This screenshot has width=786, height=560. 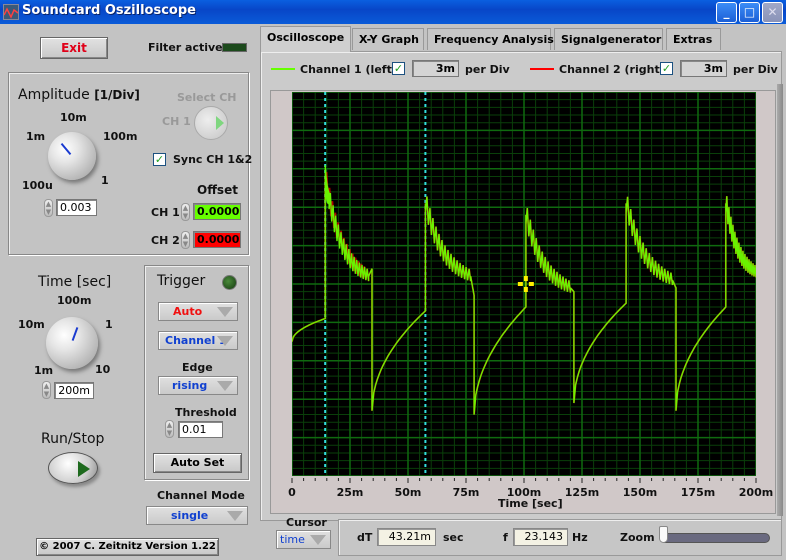 What do you see at coordinates (31, 324) in the screenshot?
I see `time-tick-10m: 10m` at bounding box center [31, 324].